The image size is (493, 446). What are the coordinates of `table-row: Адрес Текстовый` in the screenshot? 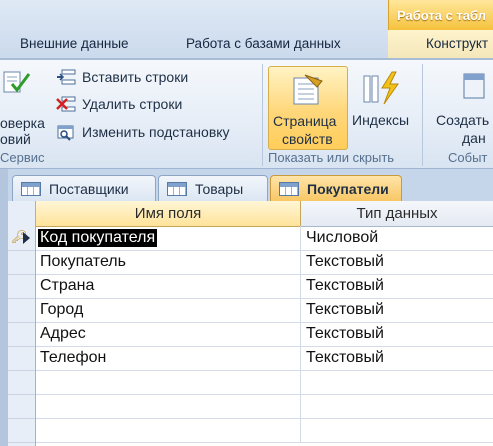 It's located at (264, 334).